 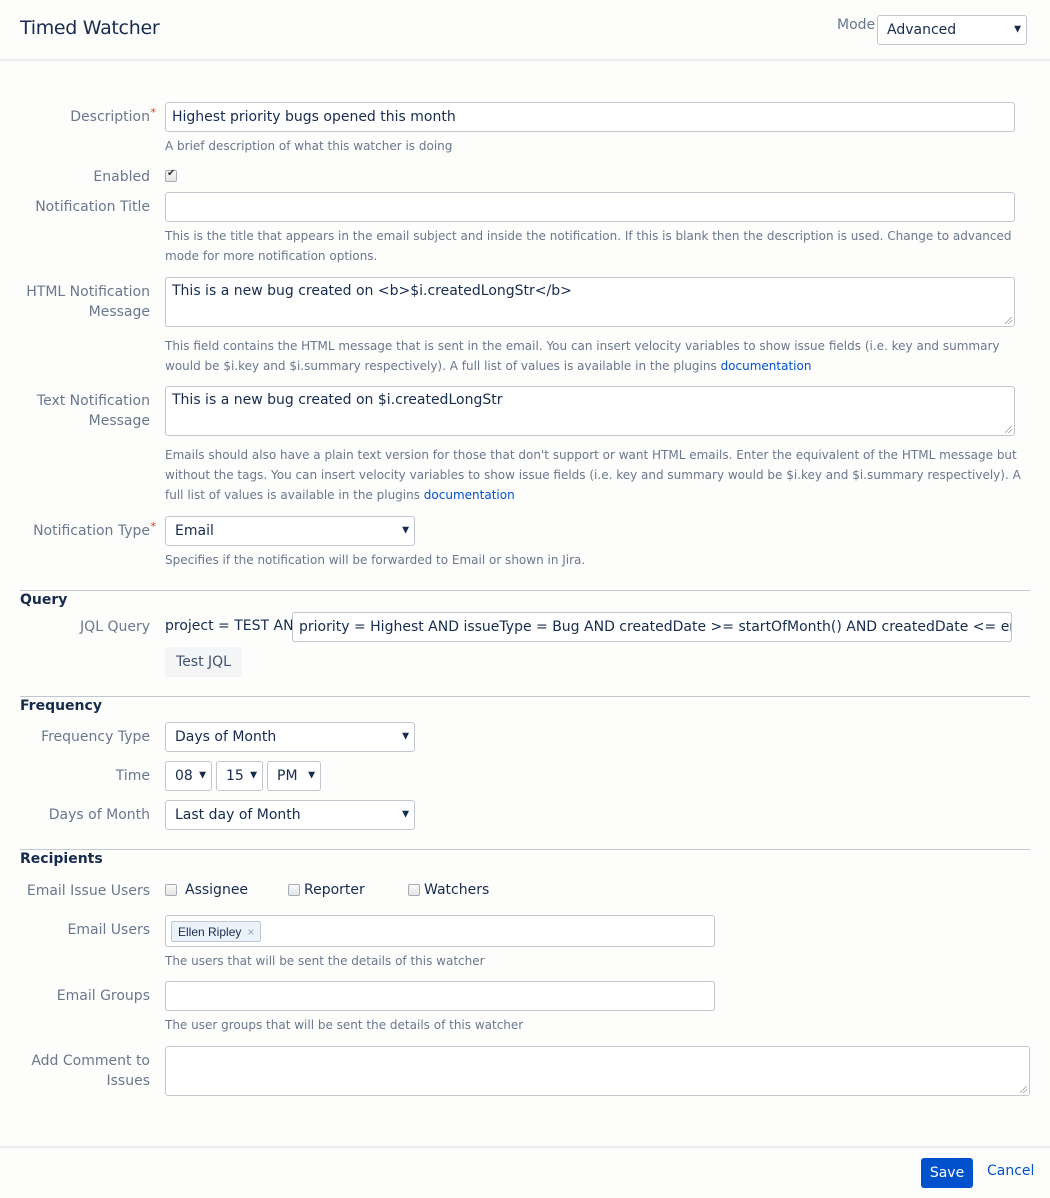 I want to click on user-tag: Ellen Ripley ×, so click(x=216, y=931).